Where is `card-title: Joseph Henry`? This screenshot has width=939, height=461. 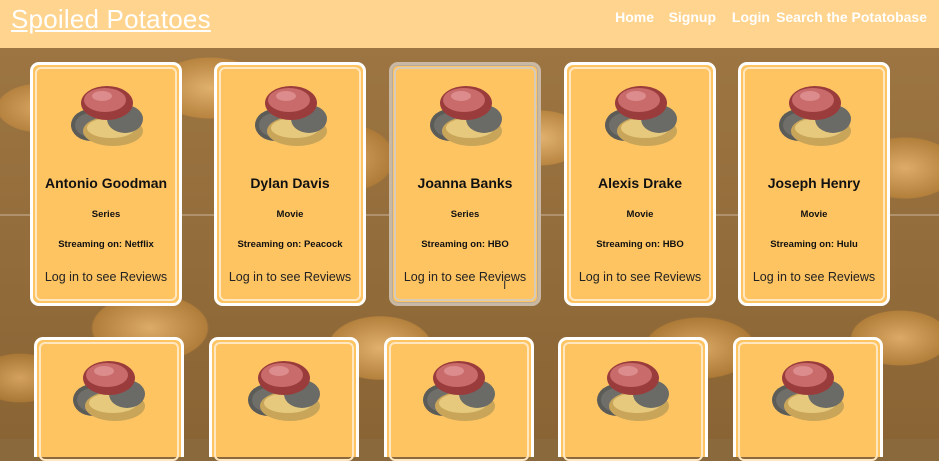 card-title: Joseph Henry is located at coordinates (814, 183).